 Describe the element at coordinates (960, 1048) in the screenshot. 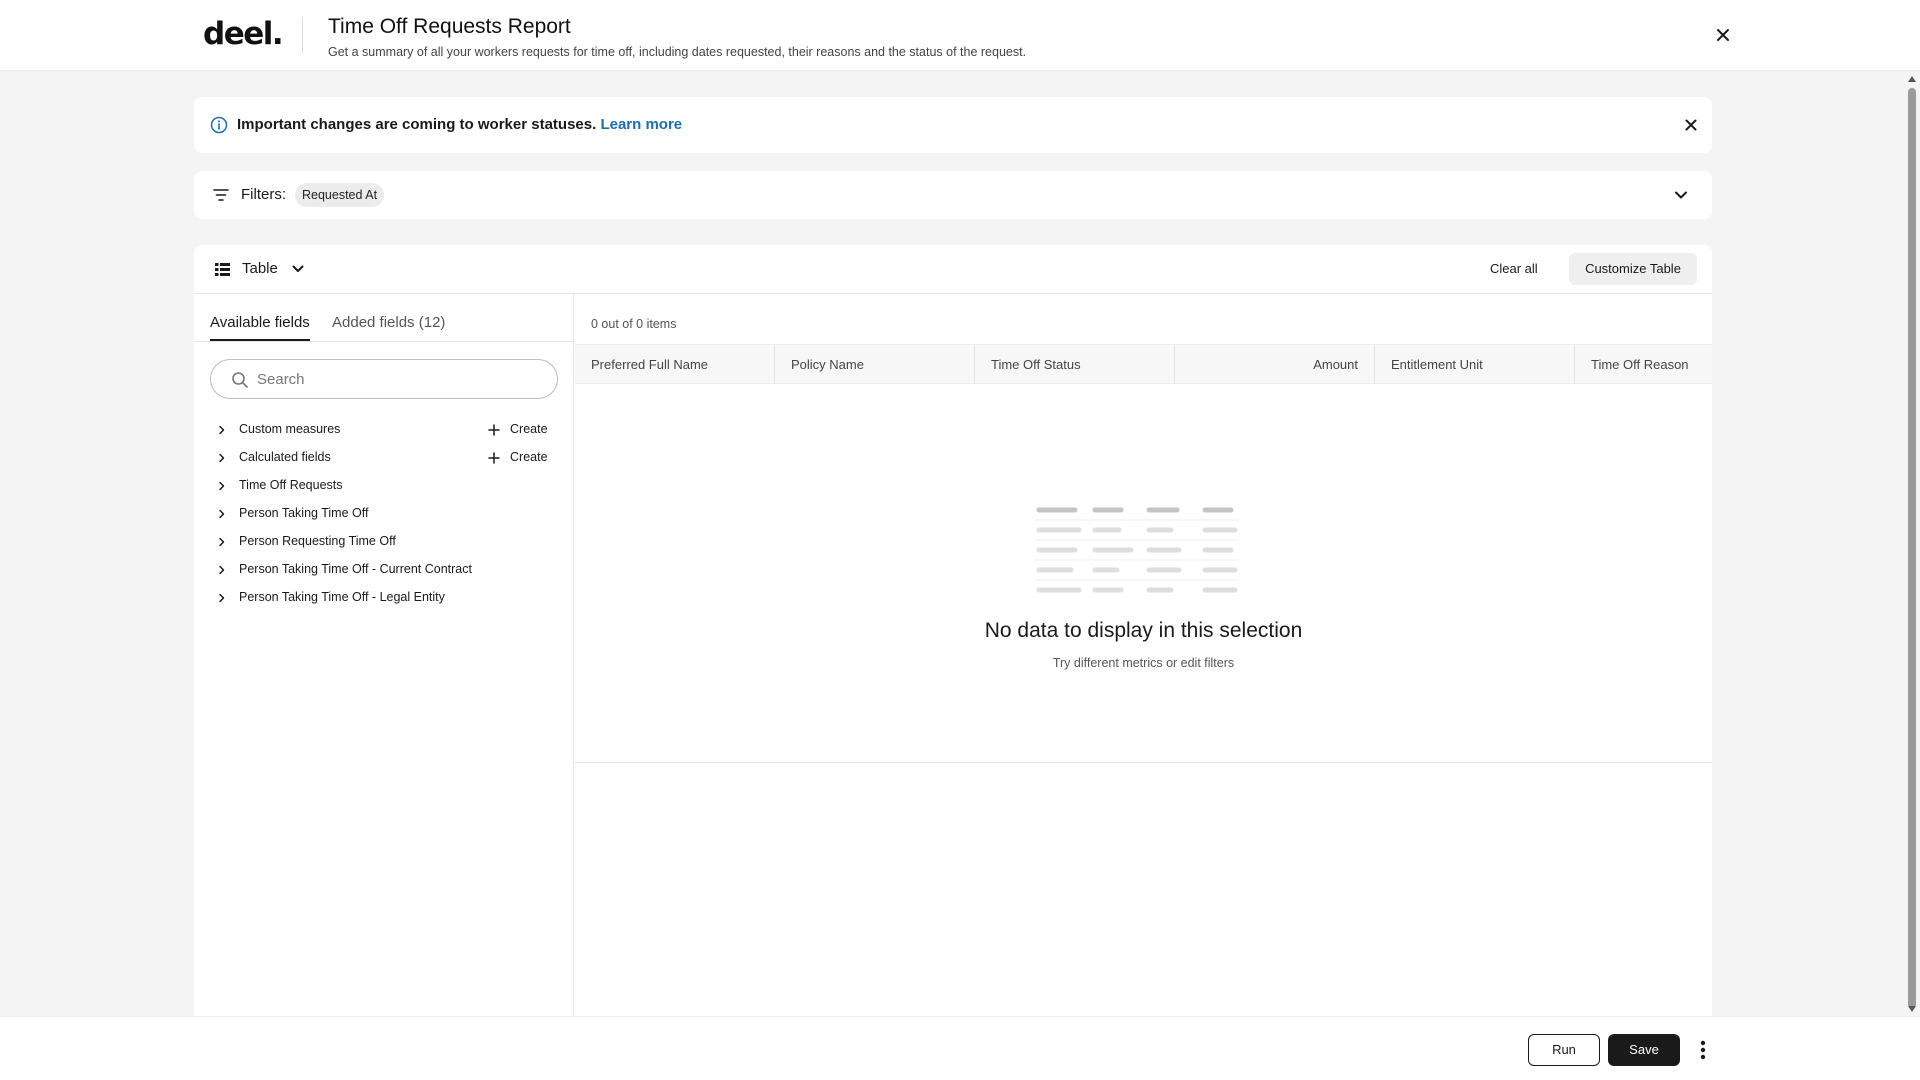

I see `action-bar: Run Save` at that location.